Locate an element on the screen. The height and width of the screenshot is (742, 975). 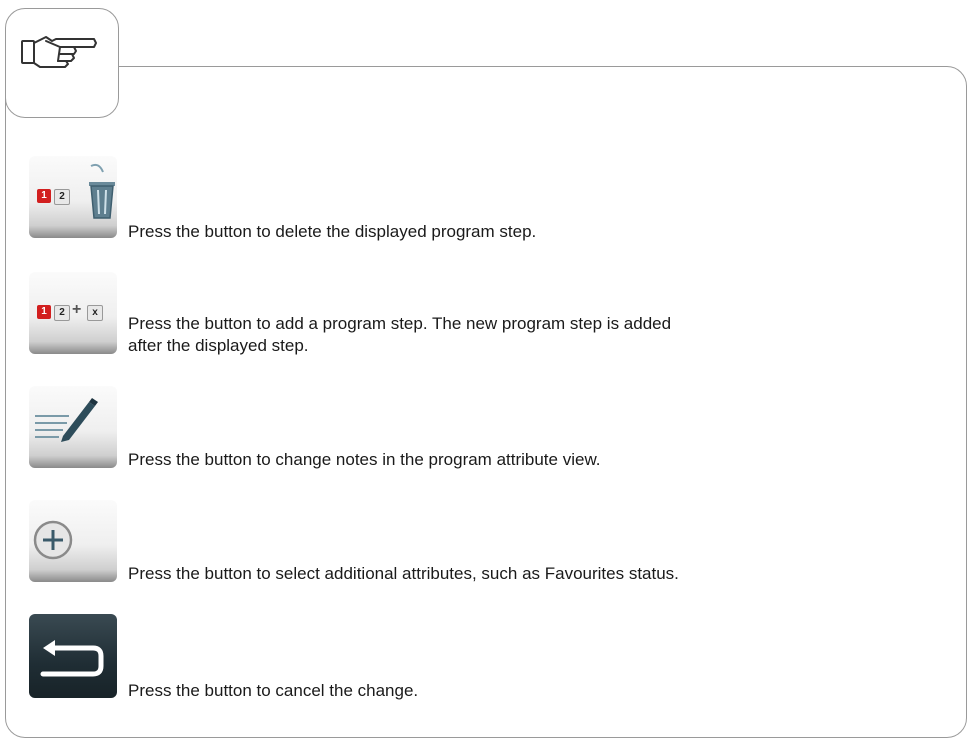
add-step-button: 1 2 + x is located at coordinates (73, 313).